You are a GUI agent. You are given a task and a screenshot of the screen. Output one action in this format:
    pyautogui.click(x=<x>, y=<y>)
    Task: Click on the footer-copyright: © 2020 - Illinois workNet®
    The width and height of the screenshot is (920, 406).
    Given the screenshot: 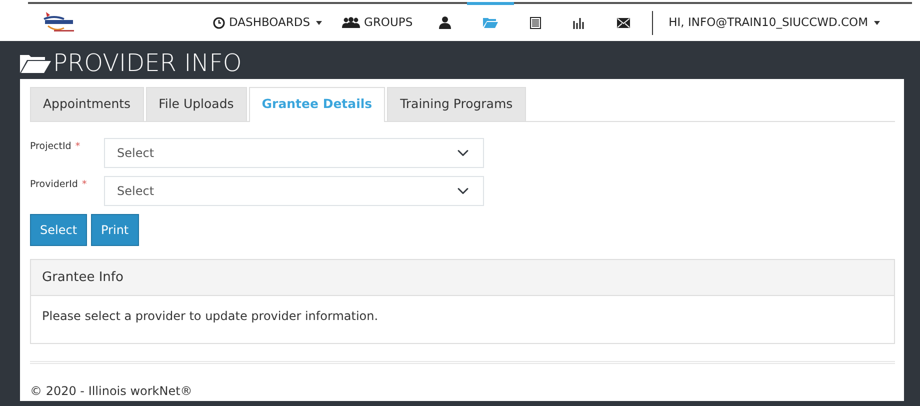 What is the action you would take?
    pyautogui.click(x=112, y=391)
    